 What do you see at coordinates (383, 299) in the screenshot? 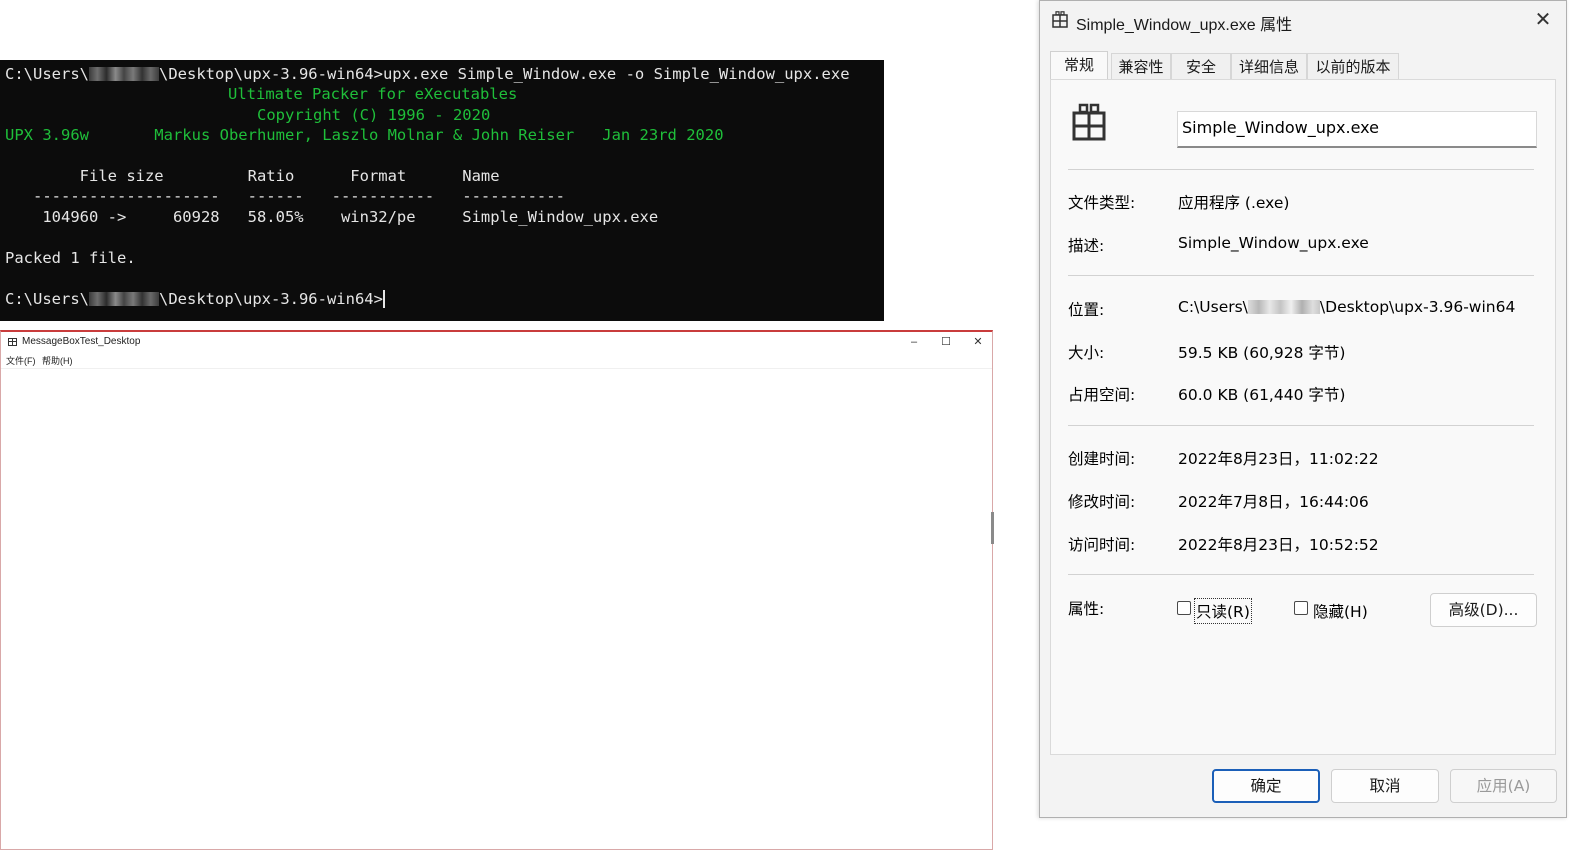
I see `text-cursor` at bounding box center [383, 299].